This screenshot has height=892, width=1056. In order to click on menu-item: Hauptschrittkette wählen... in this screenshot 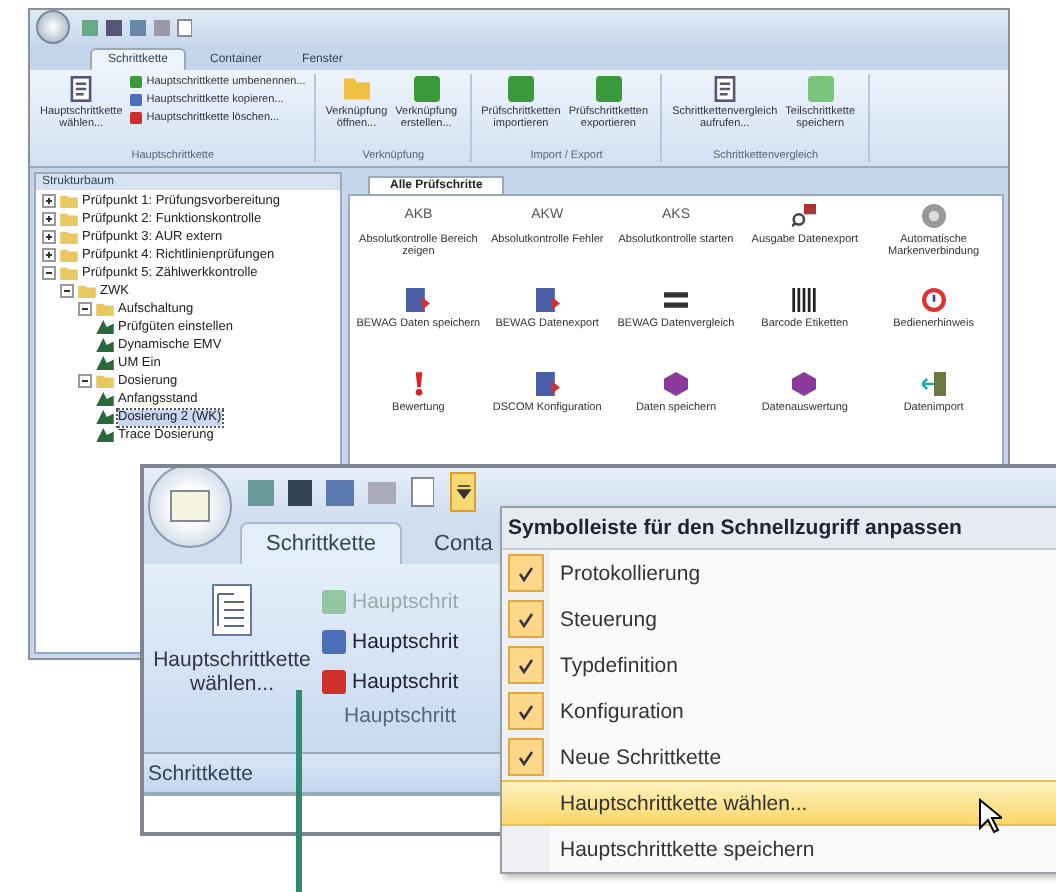, I will do `click(779, 803)`.